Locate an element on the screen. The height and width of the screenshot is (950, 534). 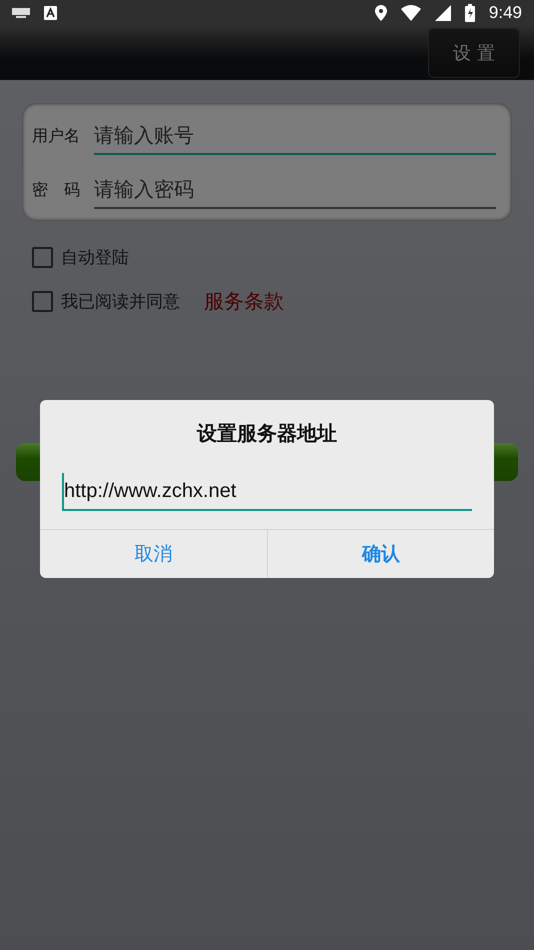
battery-icon is located at coordinates (469, 13).